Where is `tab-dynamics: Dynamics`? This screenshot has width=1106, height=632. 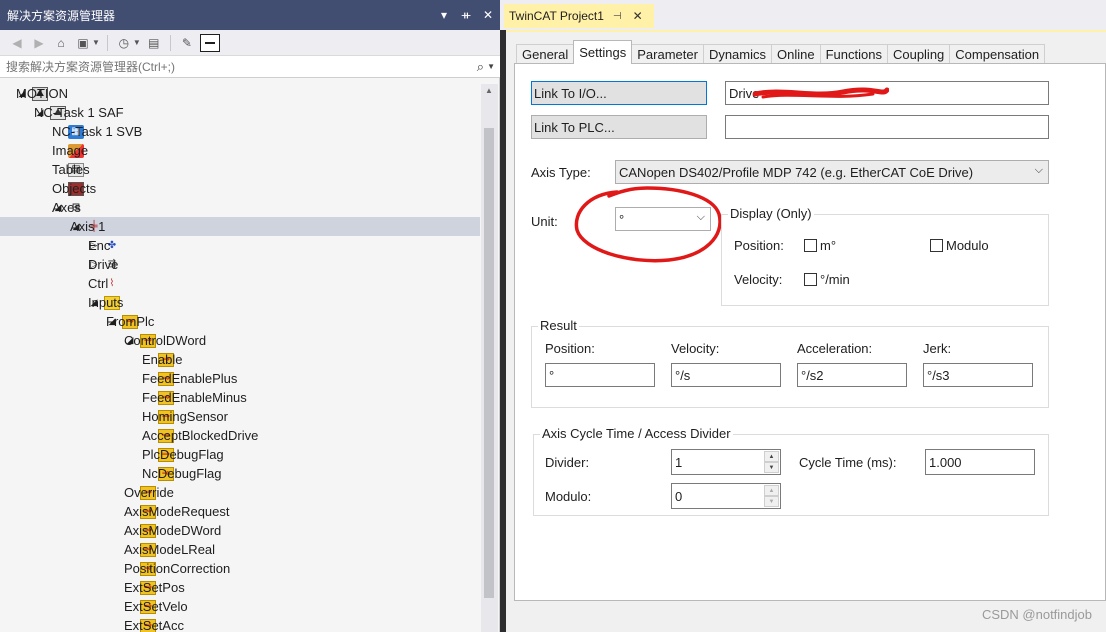 tab-dynamics: Dynamics is located at coordinates (737, 54).